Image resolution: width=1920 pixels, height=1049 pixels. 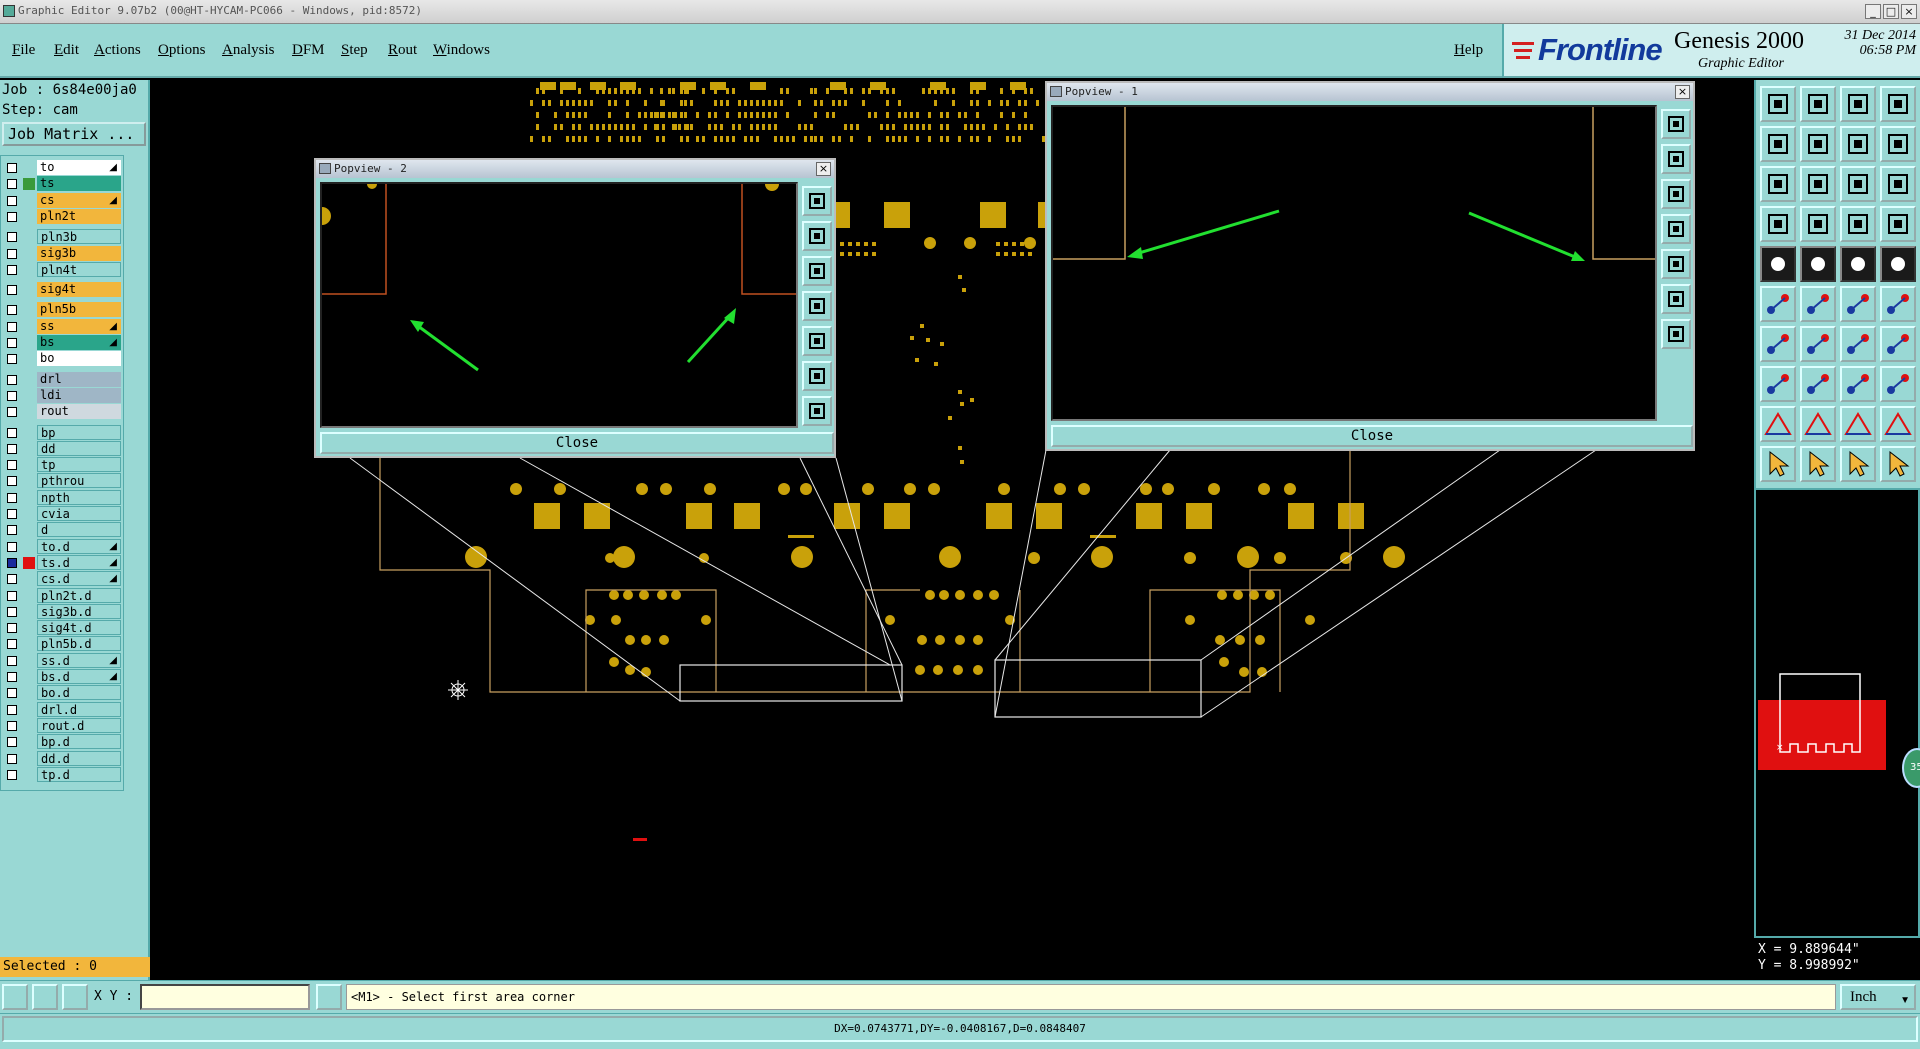 What do you see at coordinates (1878, 997) in the screenshot?
I see `unit-select: Inch ▼` at bounding box center [1878, 997].